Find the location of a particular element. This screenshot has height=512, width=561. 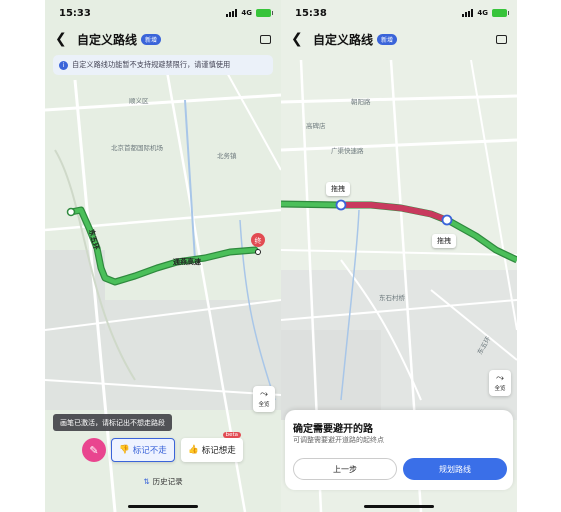

mark-avoid-label: 标记不走 is located at coordinates (149, 451).